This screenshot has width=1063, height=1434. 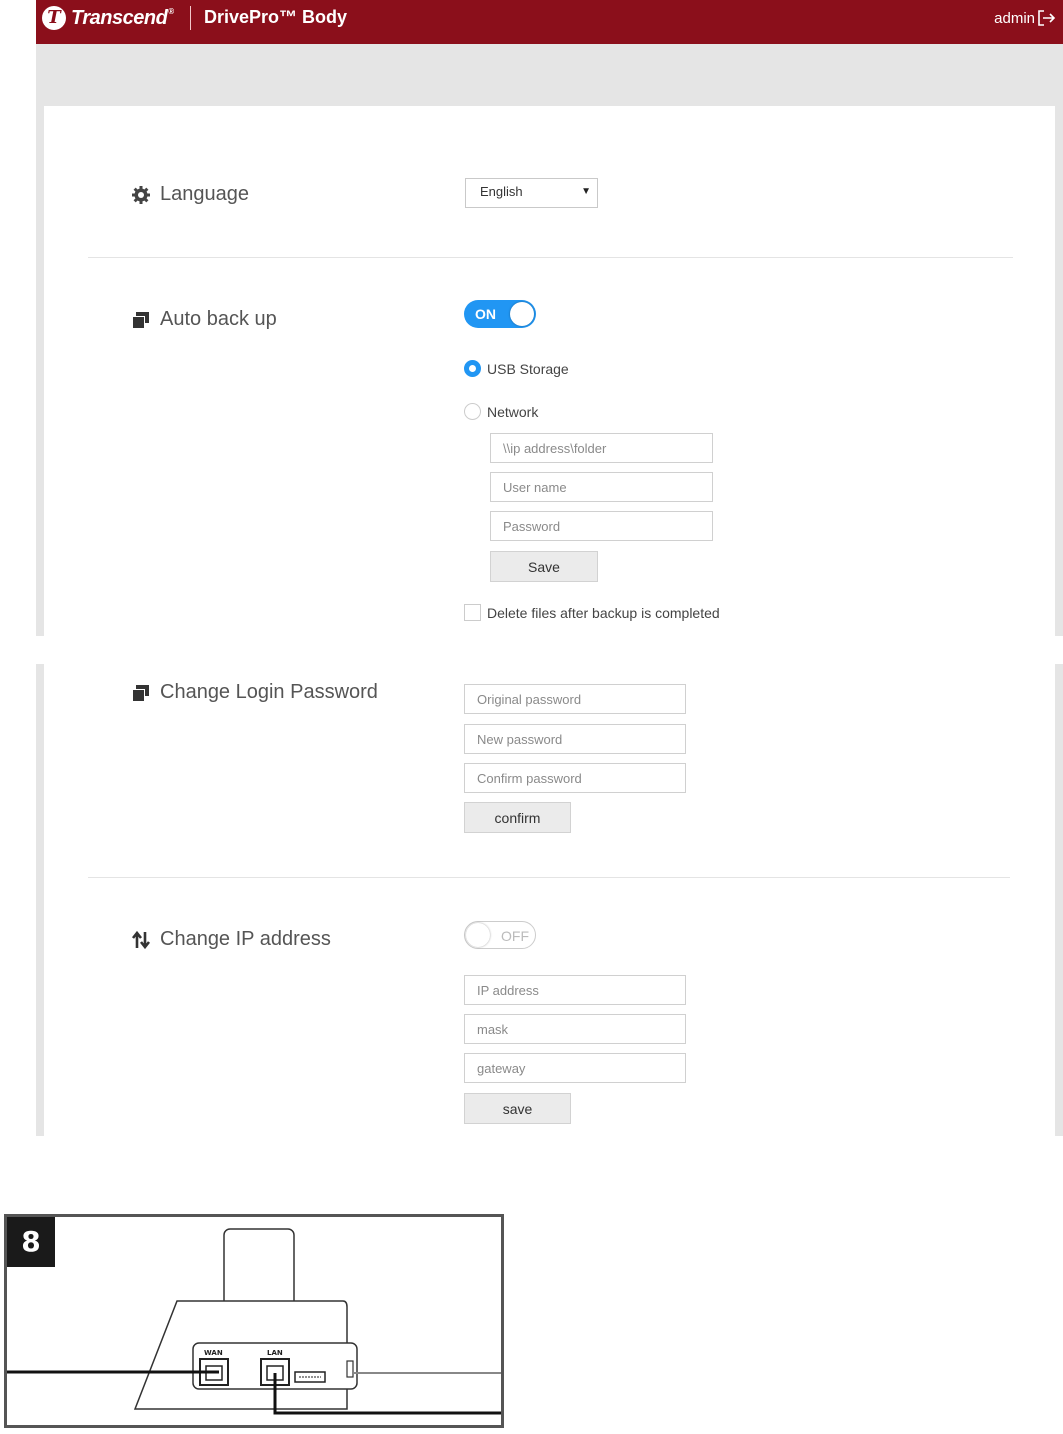 I want to click on brand-logo: T Transcend®, so click(x=108, y=18).